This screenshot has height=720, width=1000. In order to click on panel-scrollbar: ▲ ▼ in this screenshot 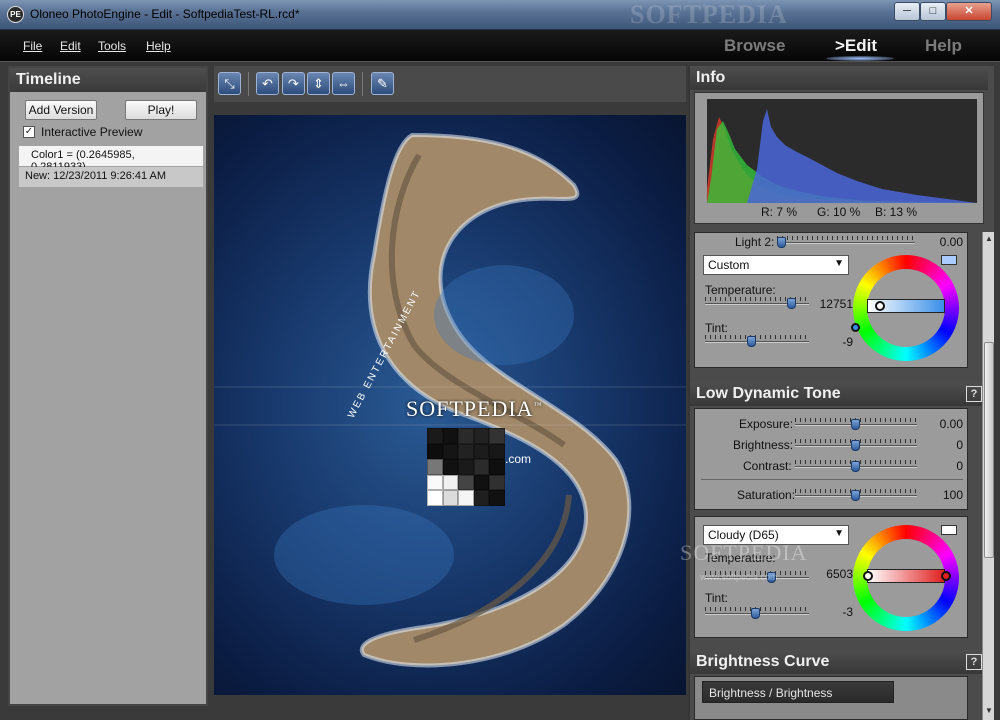, I will do `click(988, 476)`.